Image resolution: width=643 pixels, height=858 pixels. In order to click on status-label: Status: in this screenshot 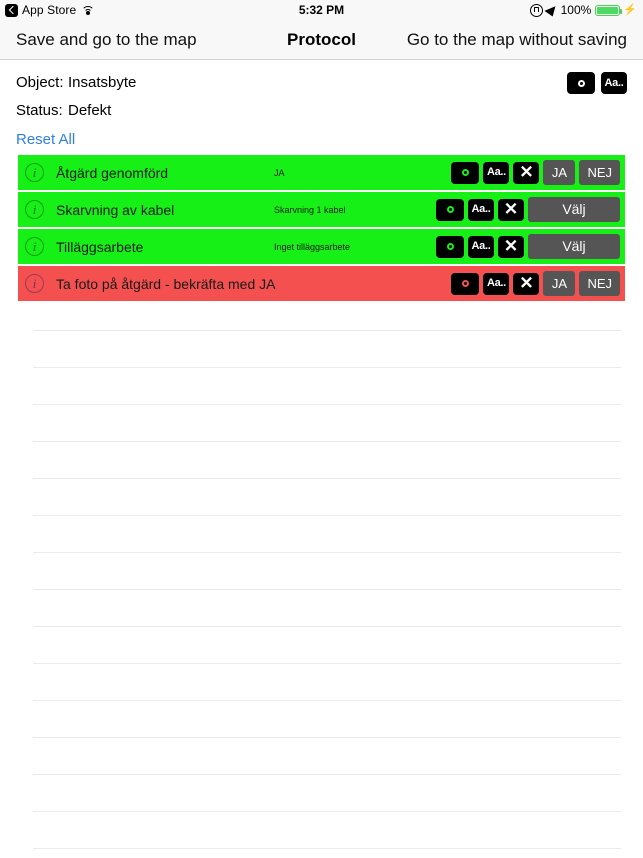, I will do `click(39, 110)`.